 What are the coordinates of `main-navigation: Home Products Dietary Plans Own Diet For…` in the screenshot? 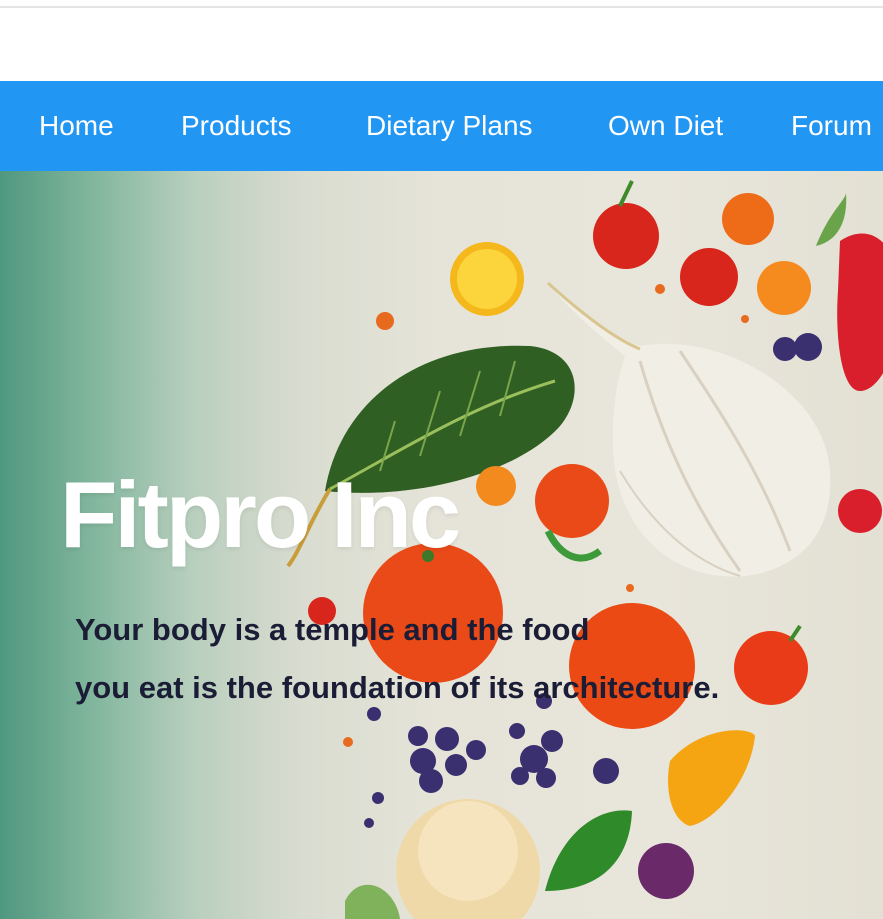 It's located at (441, 126).